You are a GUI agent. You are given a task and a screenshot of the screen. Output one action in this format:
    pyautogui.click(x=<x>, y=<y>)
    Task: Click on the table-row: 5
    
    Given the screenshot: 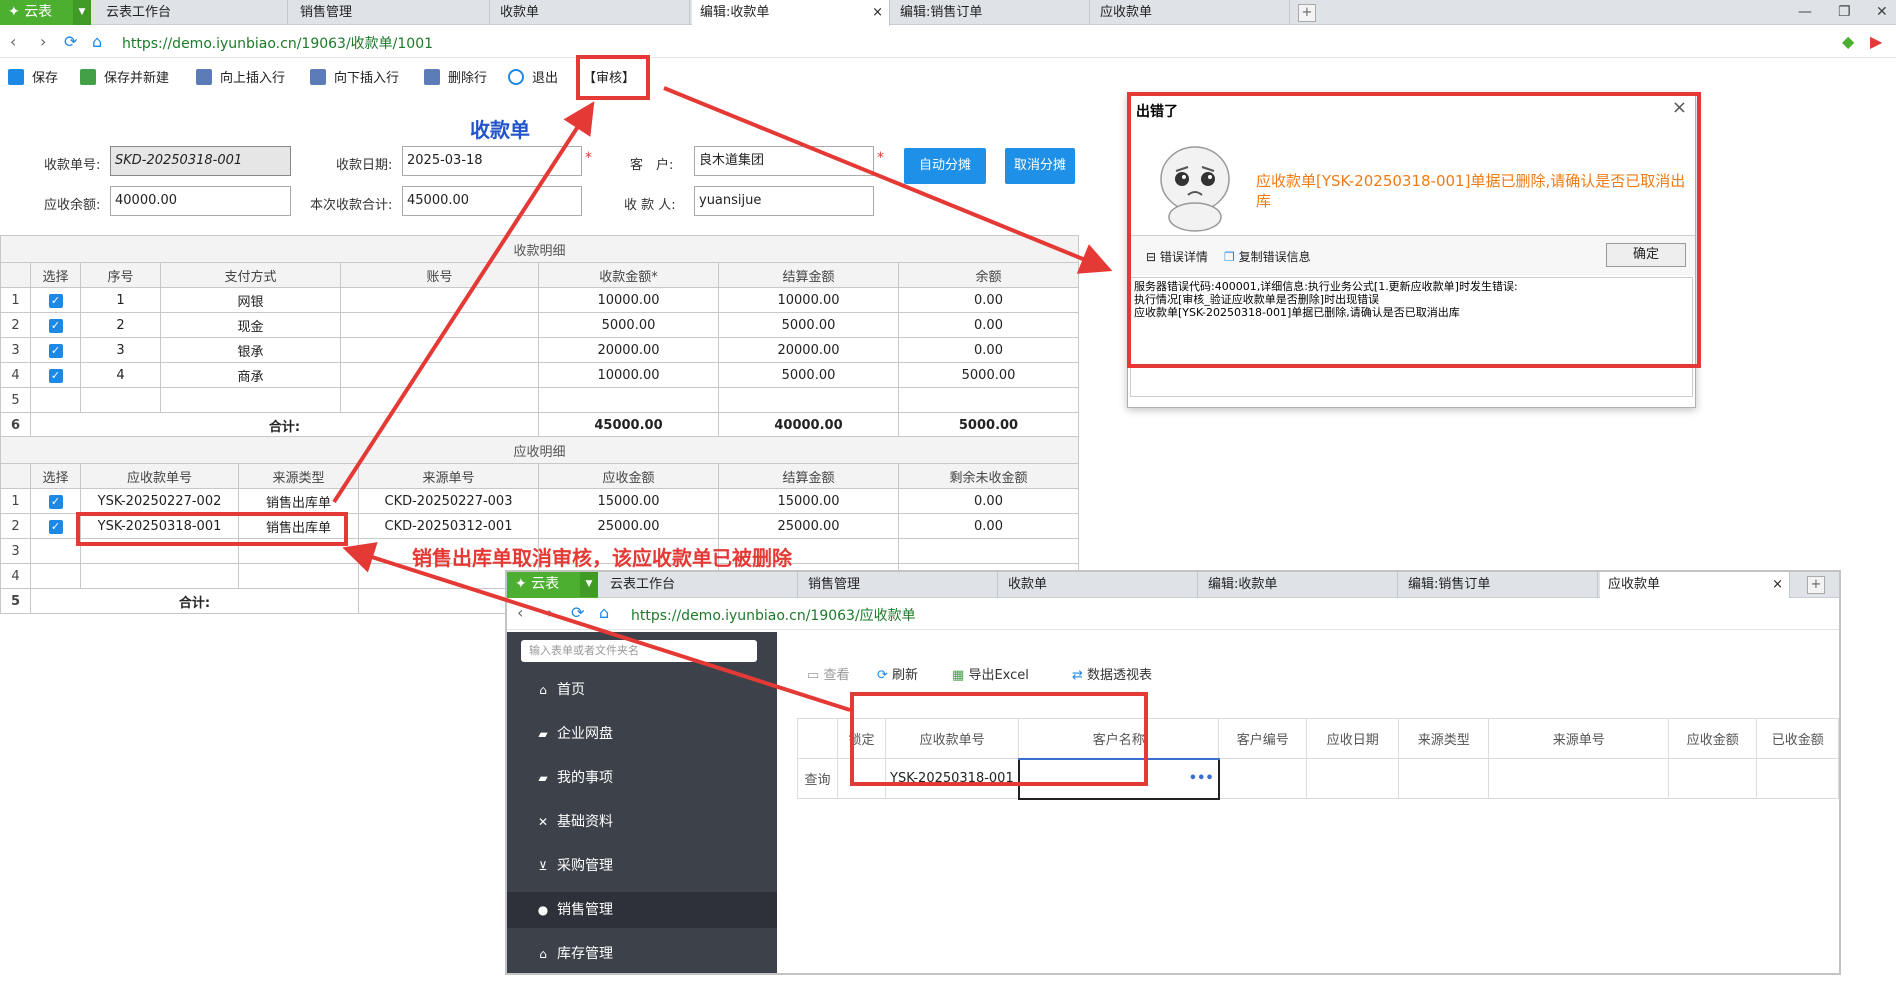 What is the action you would take?
    pyautogui.click(x=540, y=400)
    